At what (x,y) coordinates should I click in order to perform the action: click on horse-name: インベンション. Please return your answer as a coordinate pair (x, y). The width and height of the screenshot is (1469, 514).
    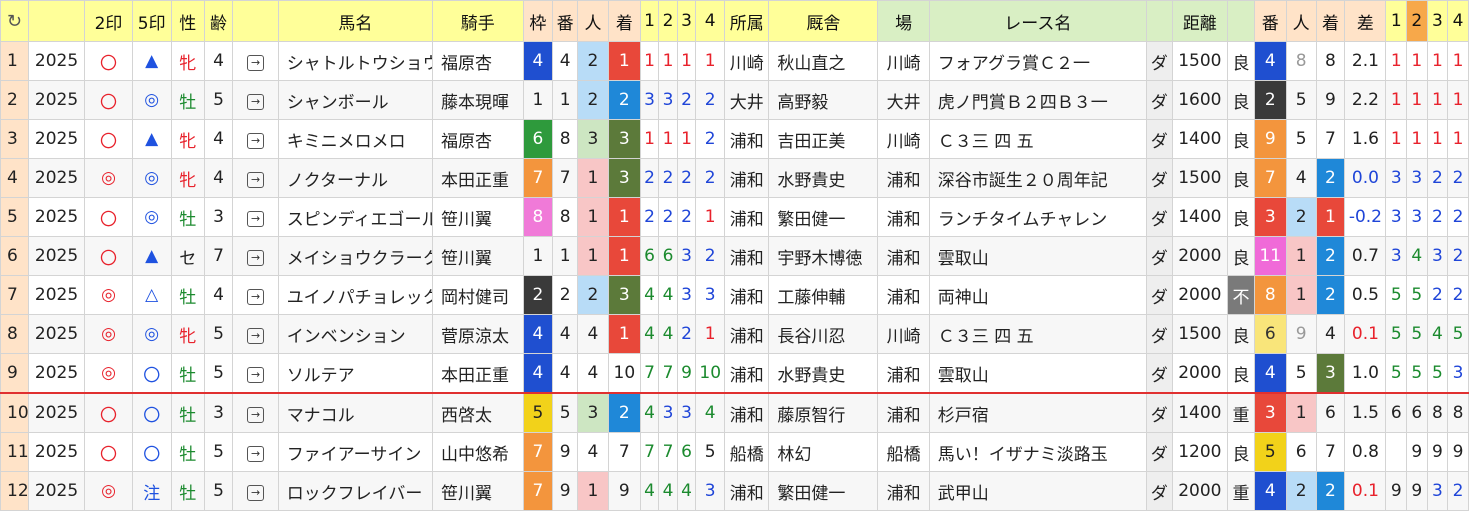
    Looking at the image, I should click on (355, 334).